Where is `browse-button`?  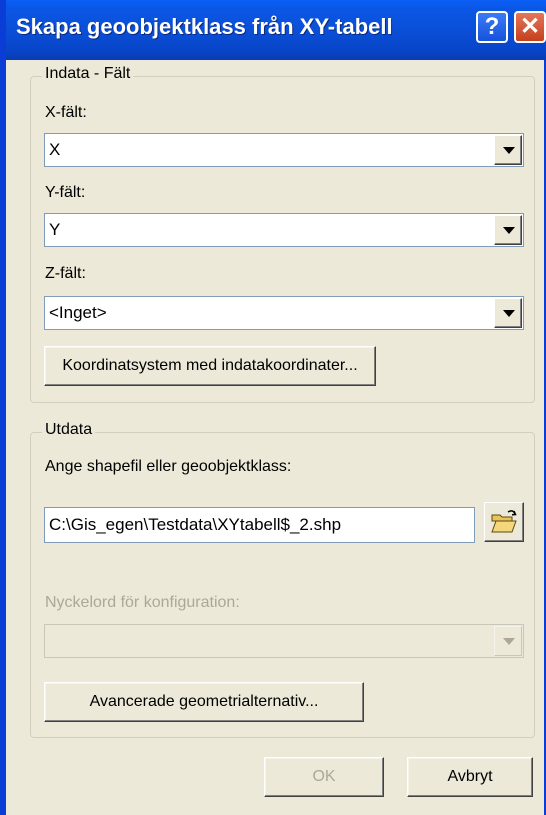 browse-button is located at coordinates (504, 522).